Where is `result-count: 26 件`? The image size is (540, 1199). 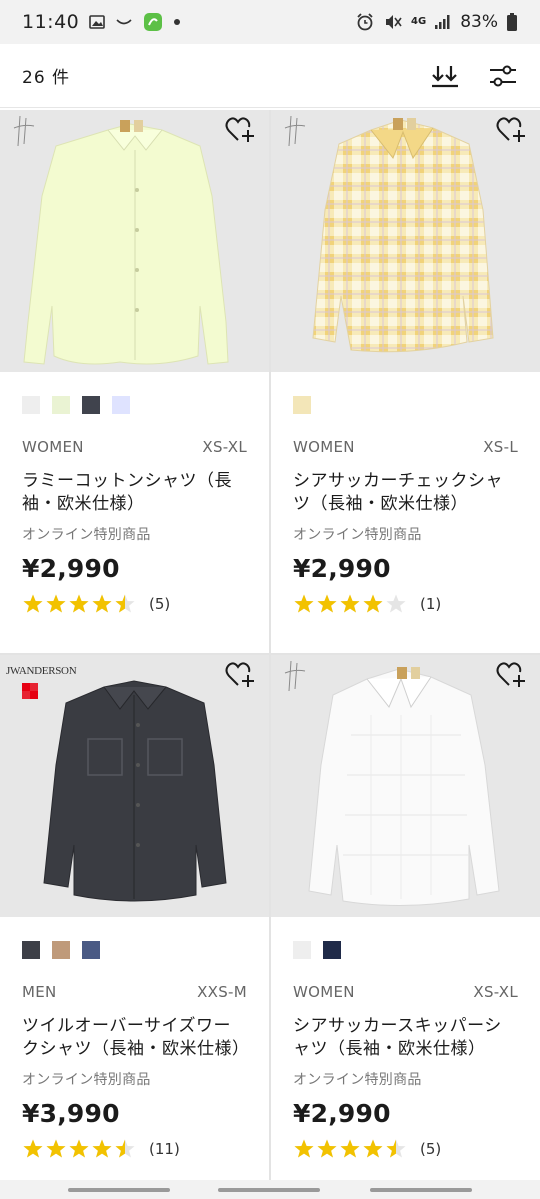 result-count: 26 件 is located at coordinates (46, 78).